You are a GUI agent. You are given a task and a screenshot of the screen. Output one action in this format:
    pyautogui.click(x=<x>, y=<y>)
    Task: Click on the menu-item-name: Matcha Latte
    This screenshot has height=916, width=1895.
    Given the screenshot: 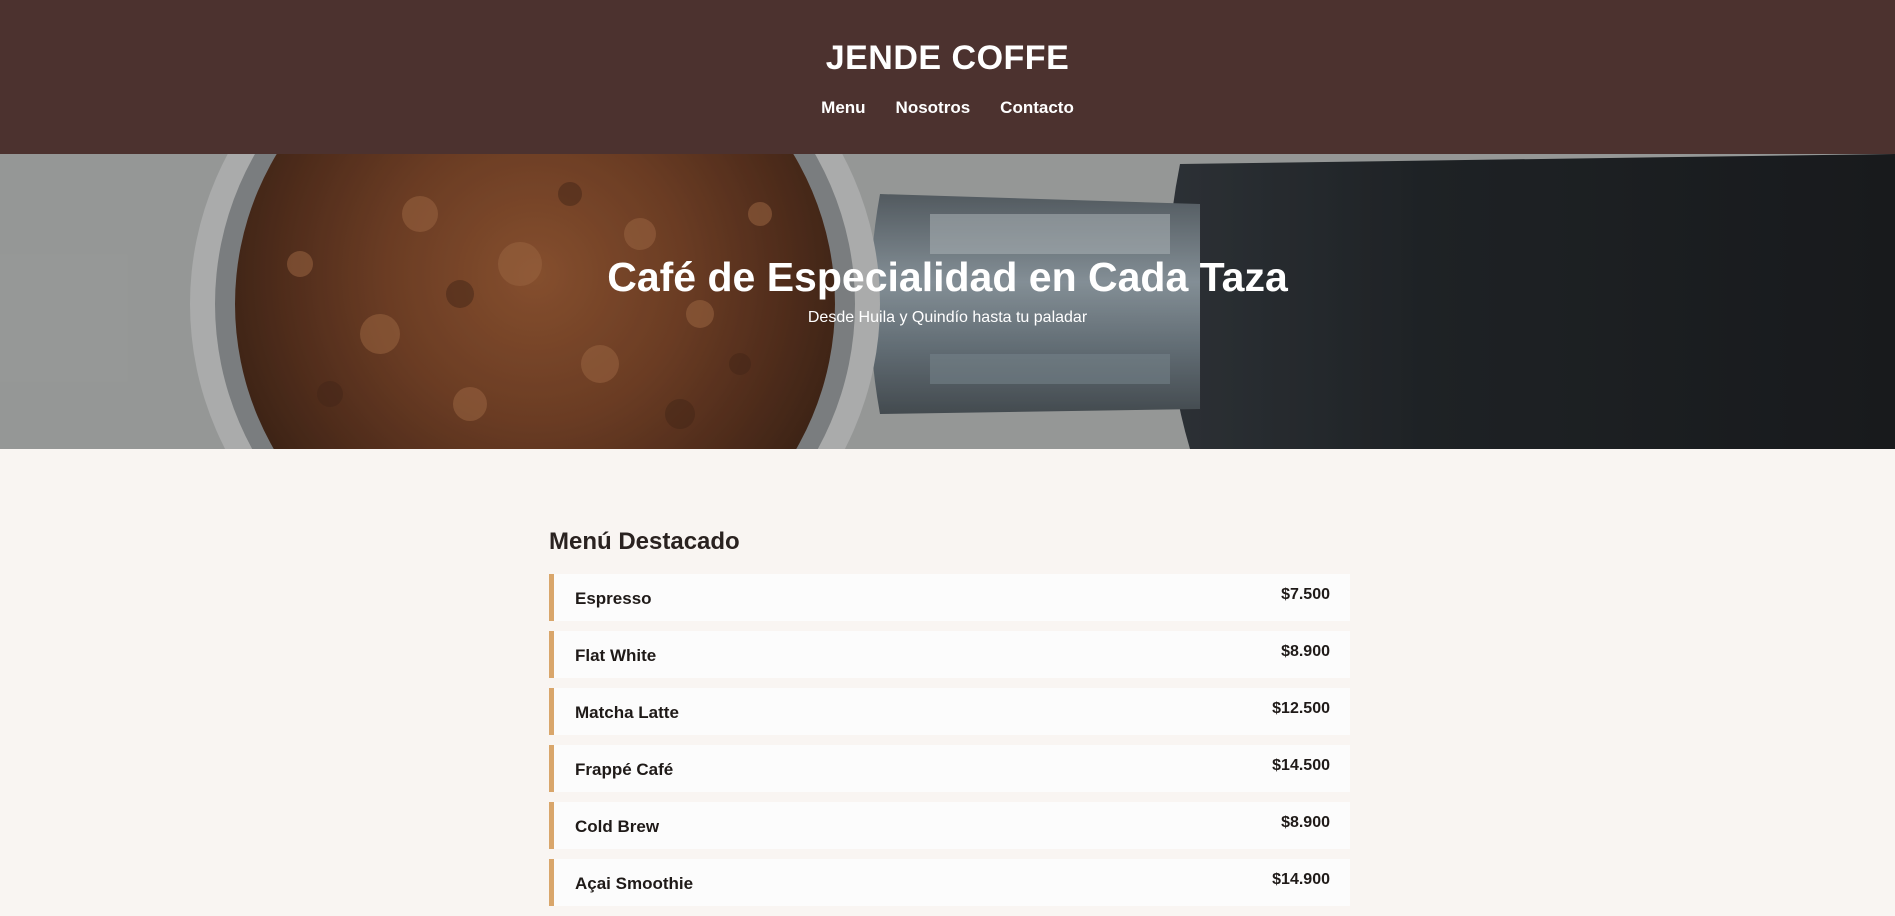 What is the action you would take?
    pyautogui.click(x=627, y=712)
    